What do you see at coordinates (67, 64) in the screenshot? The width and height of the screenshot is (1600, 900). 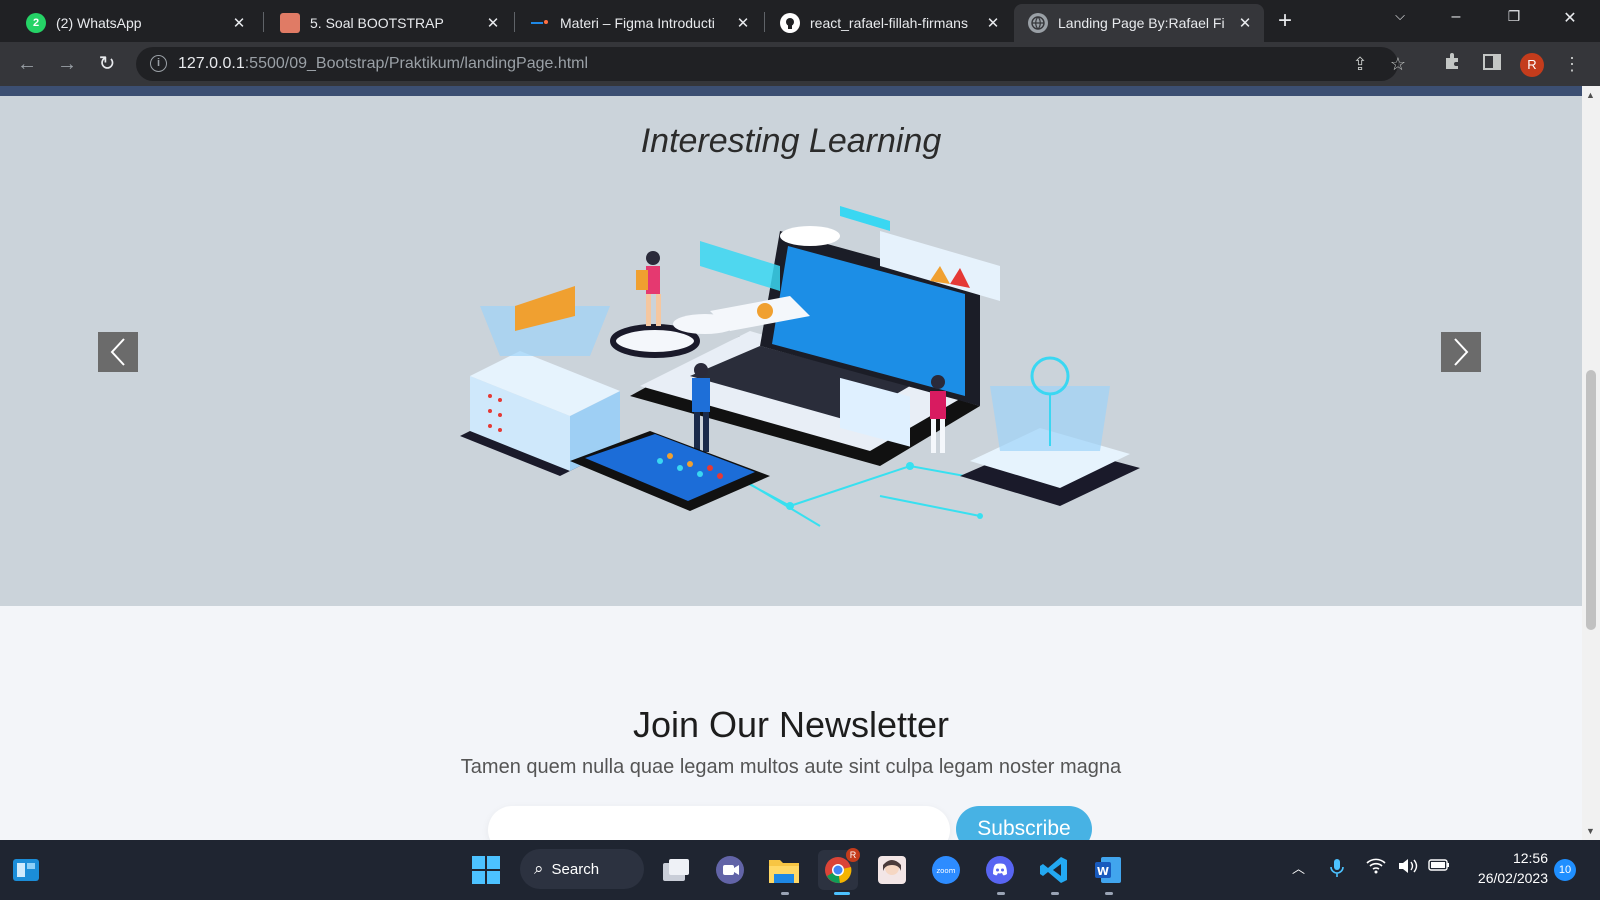 I see `forward-arrow-icon: →` at bounding box center [67, 64].